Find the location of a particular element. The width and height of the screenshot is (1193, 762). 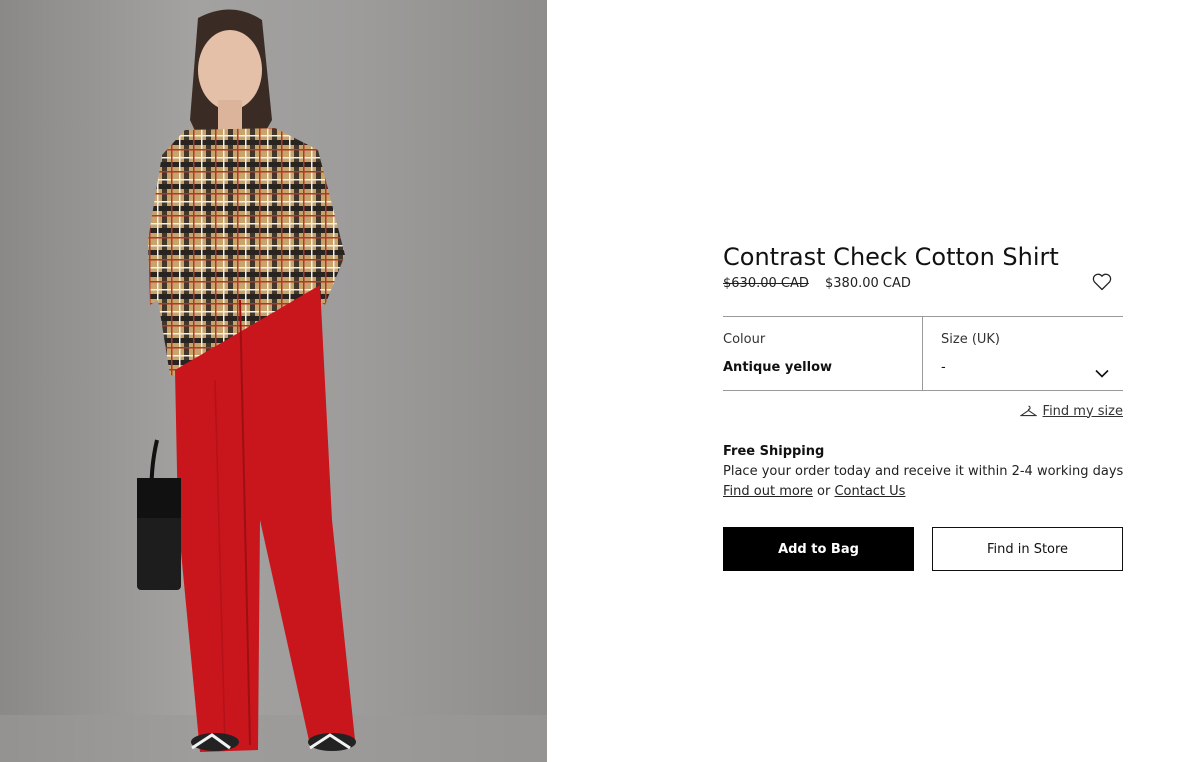

find-my-size-label: Find my size is located at coordinates (1082, 411).